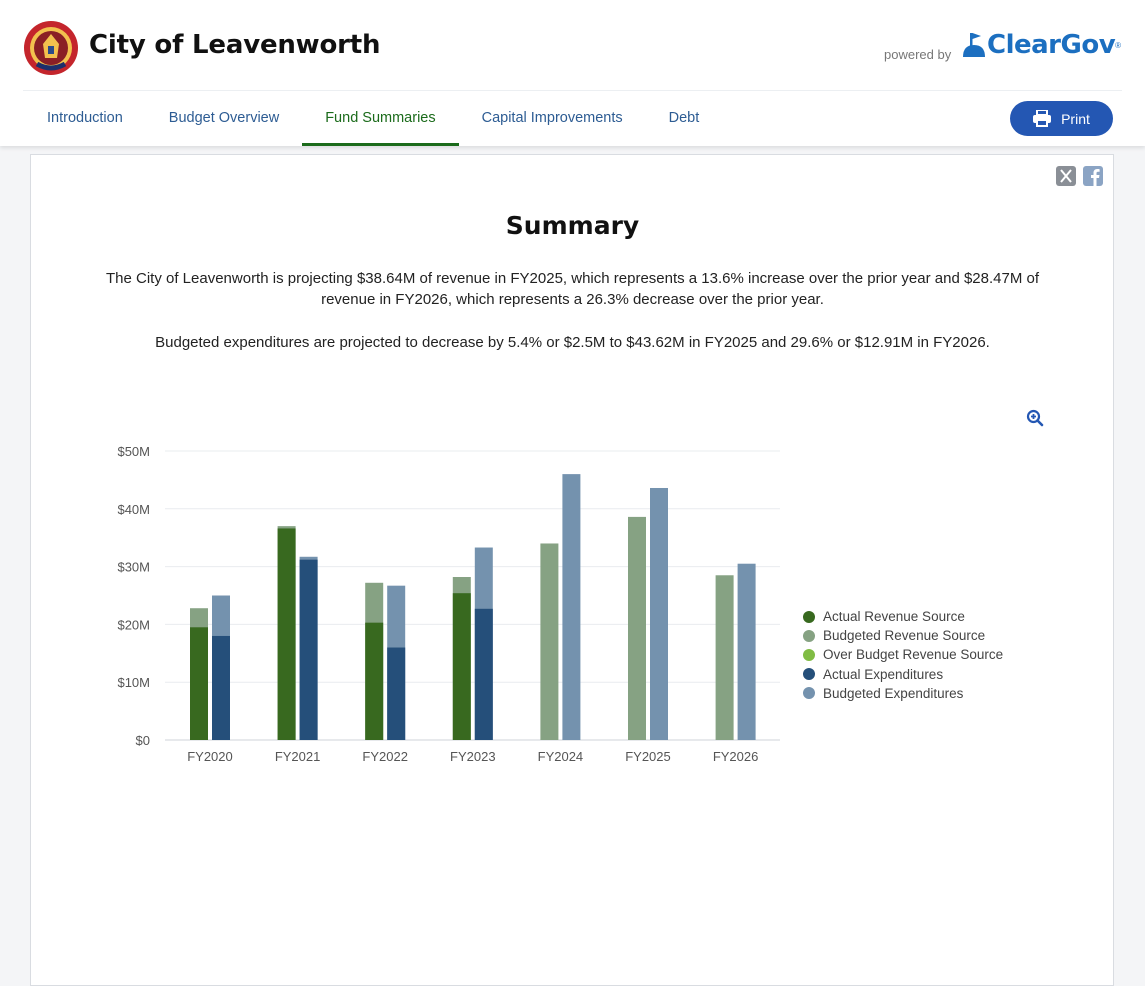 The image size is (1145, 986). Describe the element at coordinates (133, 682) in the screenshot. I see `y-tick-label: $10M` at that location.